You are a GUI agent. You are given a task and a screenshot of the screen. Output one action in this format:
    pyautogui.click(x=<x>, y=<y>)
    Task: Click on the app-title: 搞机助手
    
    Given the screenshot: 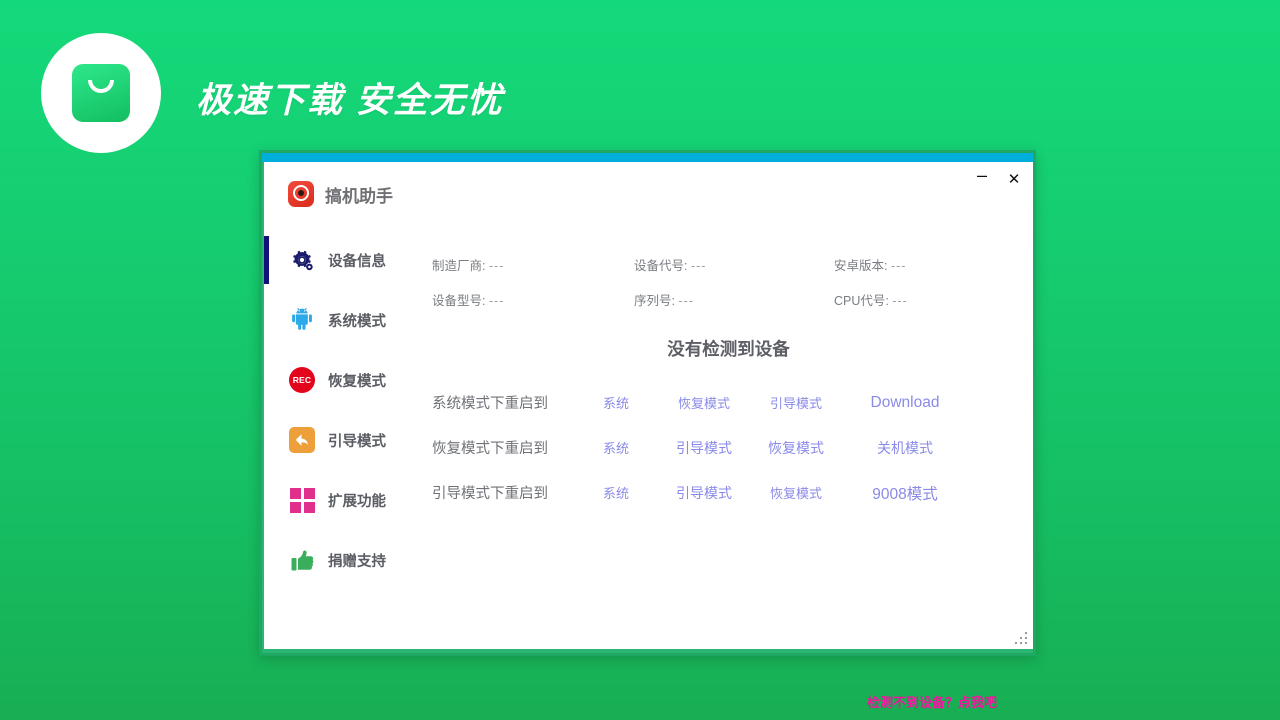 What is the action you would take?
    pyautogui.click(x=359, y=196)
    